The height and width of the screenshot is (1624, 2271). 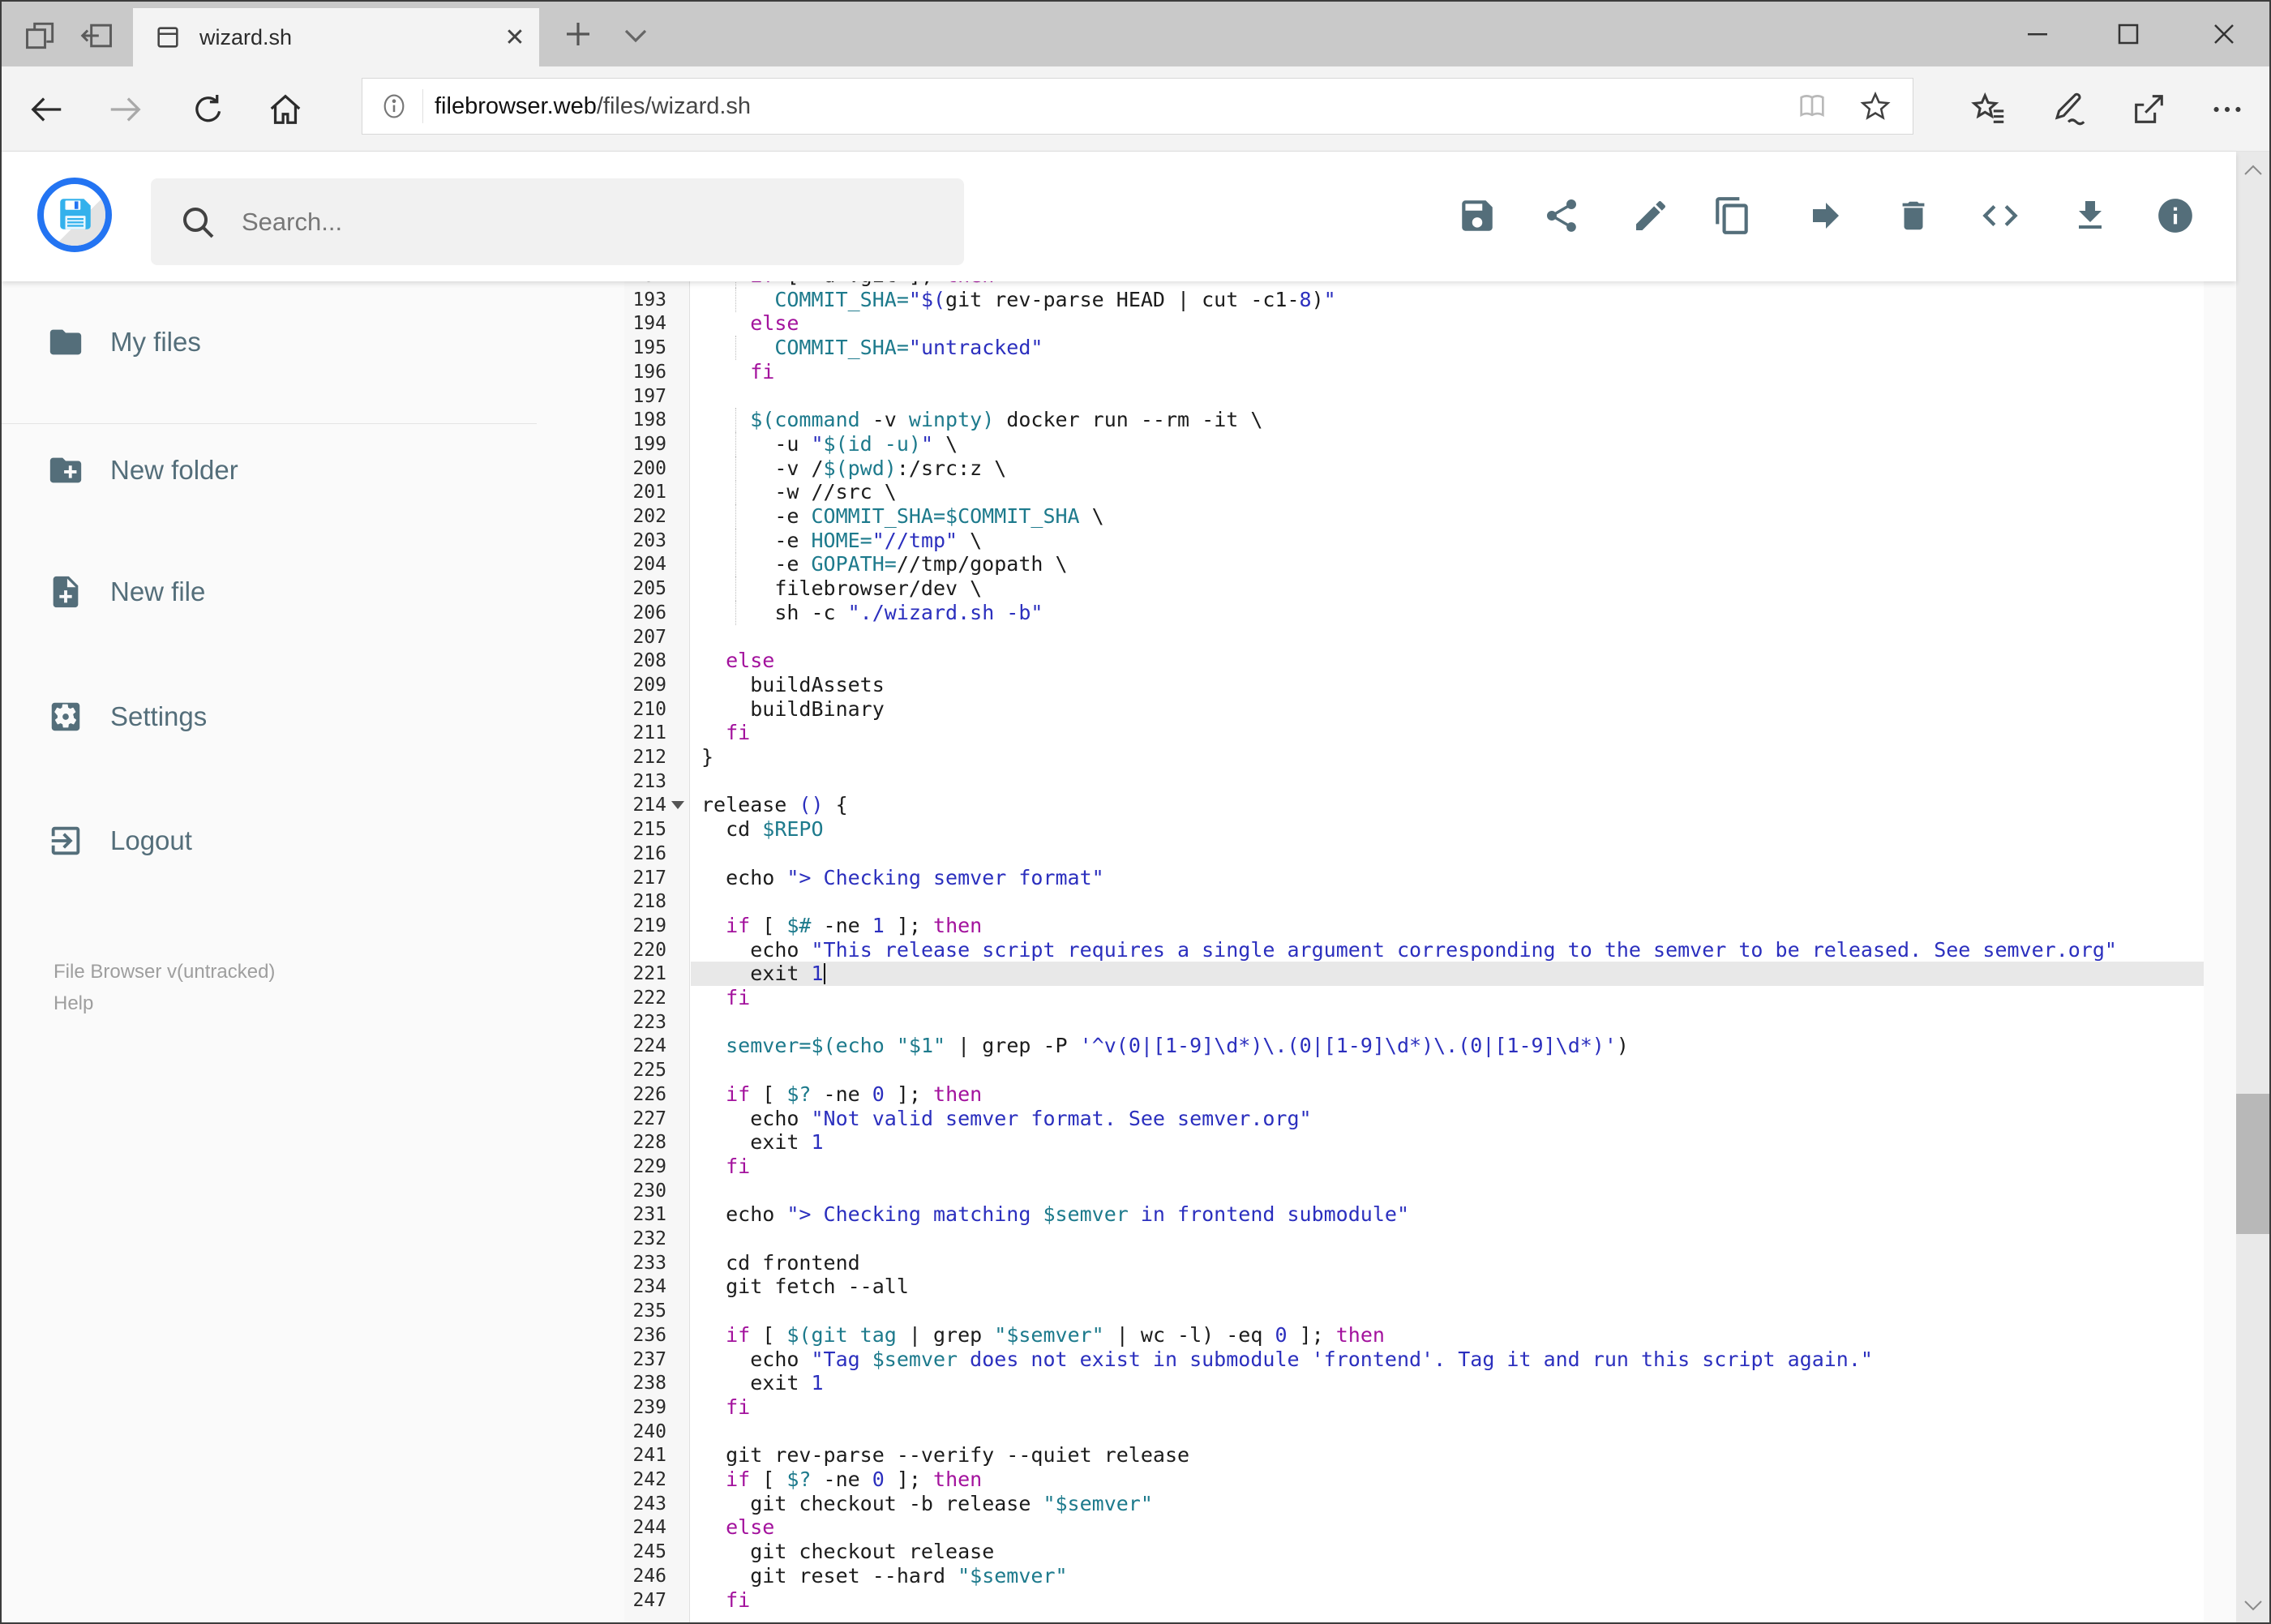 I want to click on code-line-213: 213, so click(x=1414, y=782).